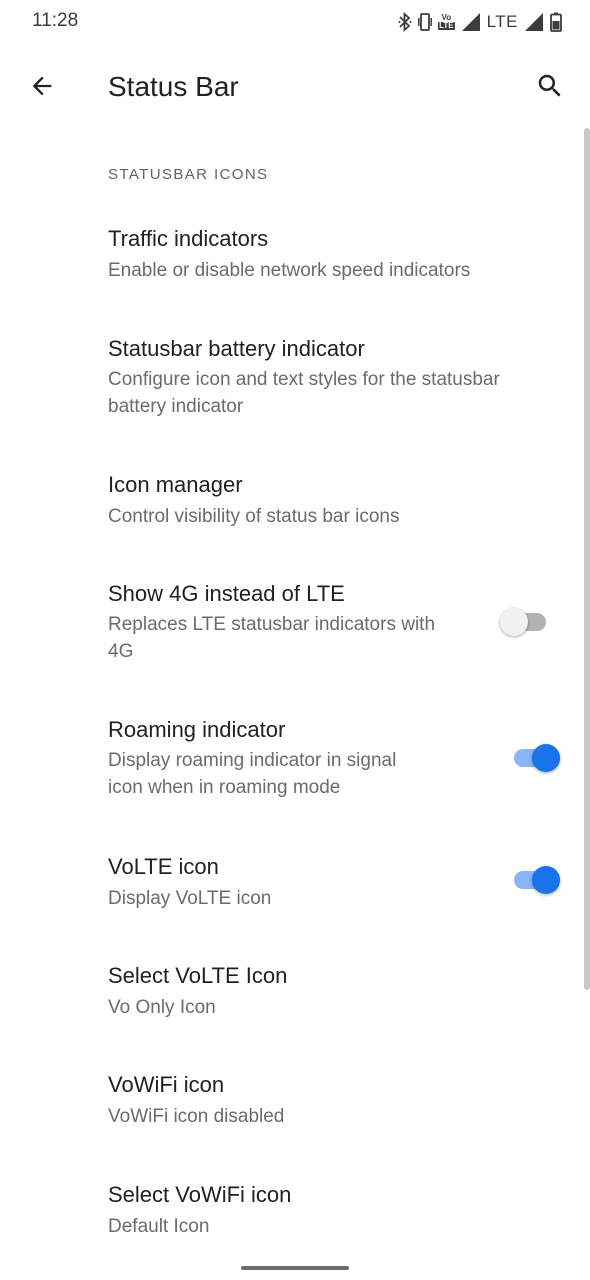 This screenshot has height=1280, width=590. Describe the element at coordinates (162, 1007) in the screenshot. I see `pref-summary: Vo Only Icon` at that location.